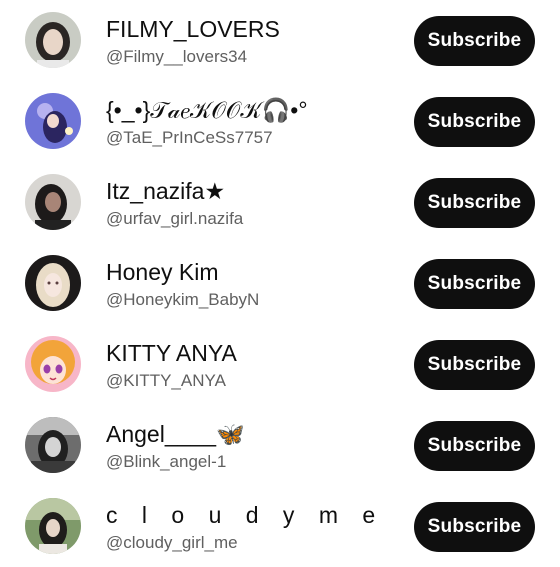 The image size is (560, 567). Describe the element at coordinates (207, 110) in the screenshot. I see `channel-name: {•_•}𝒯𝒶𝑒𝒦𝒪𝒪𝒦🎧•°` at that location.